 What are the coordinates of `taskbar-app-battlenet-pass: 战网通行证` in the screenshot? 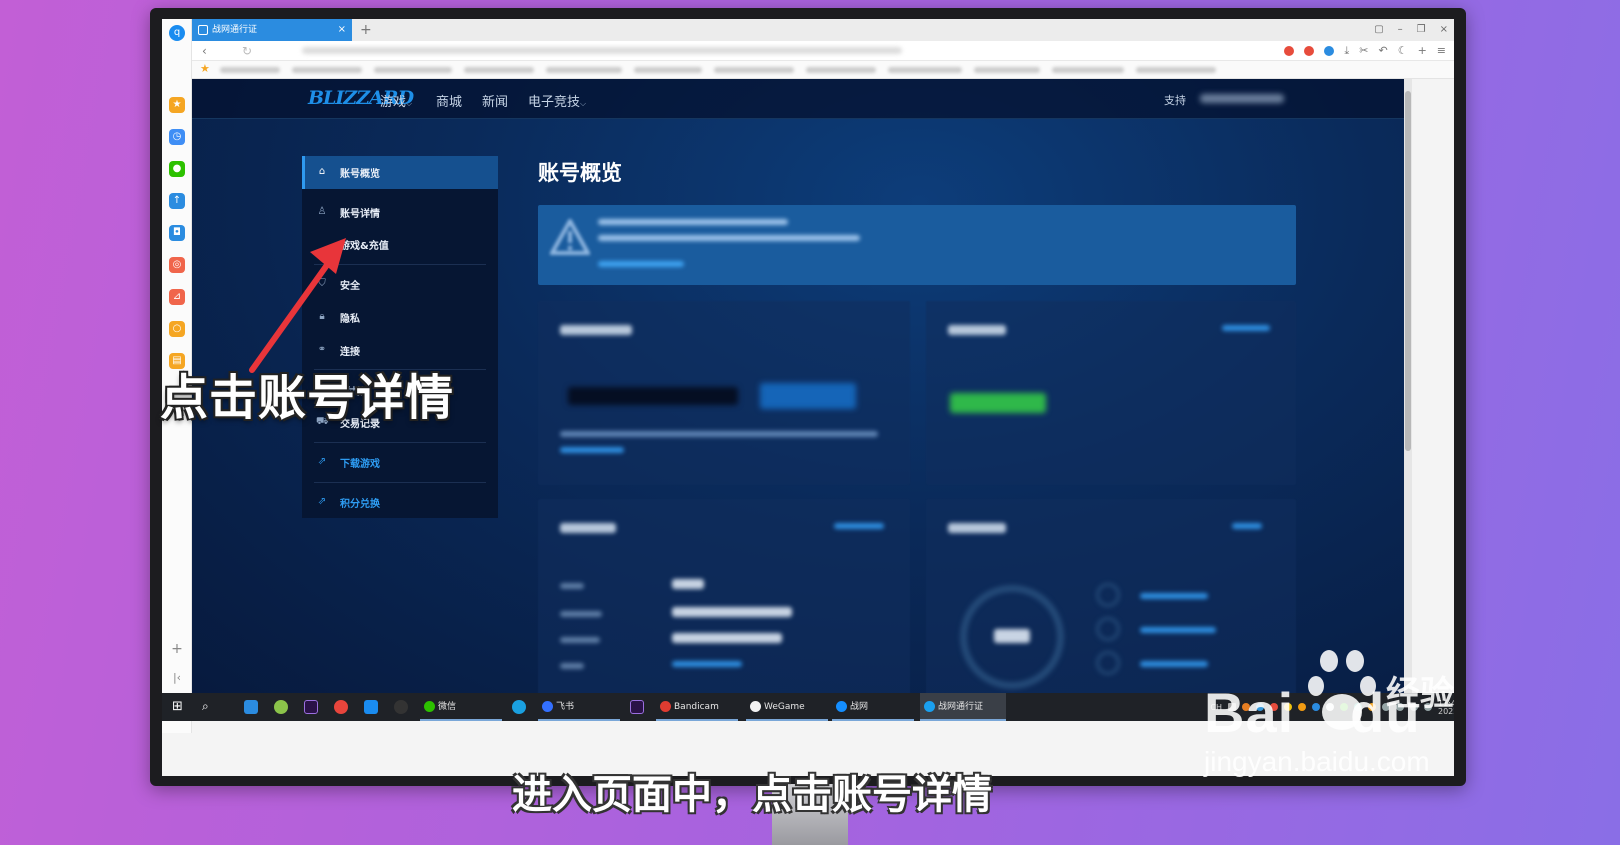 It's located at (963, 707).